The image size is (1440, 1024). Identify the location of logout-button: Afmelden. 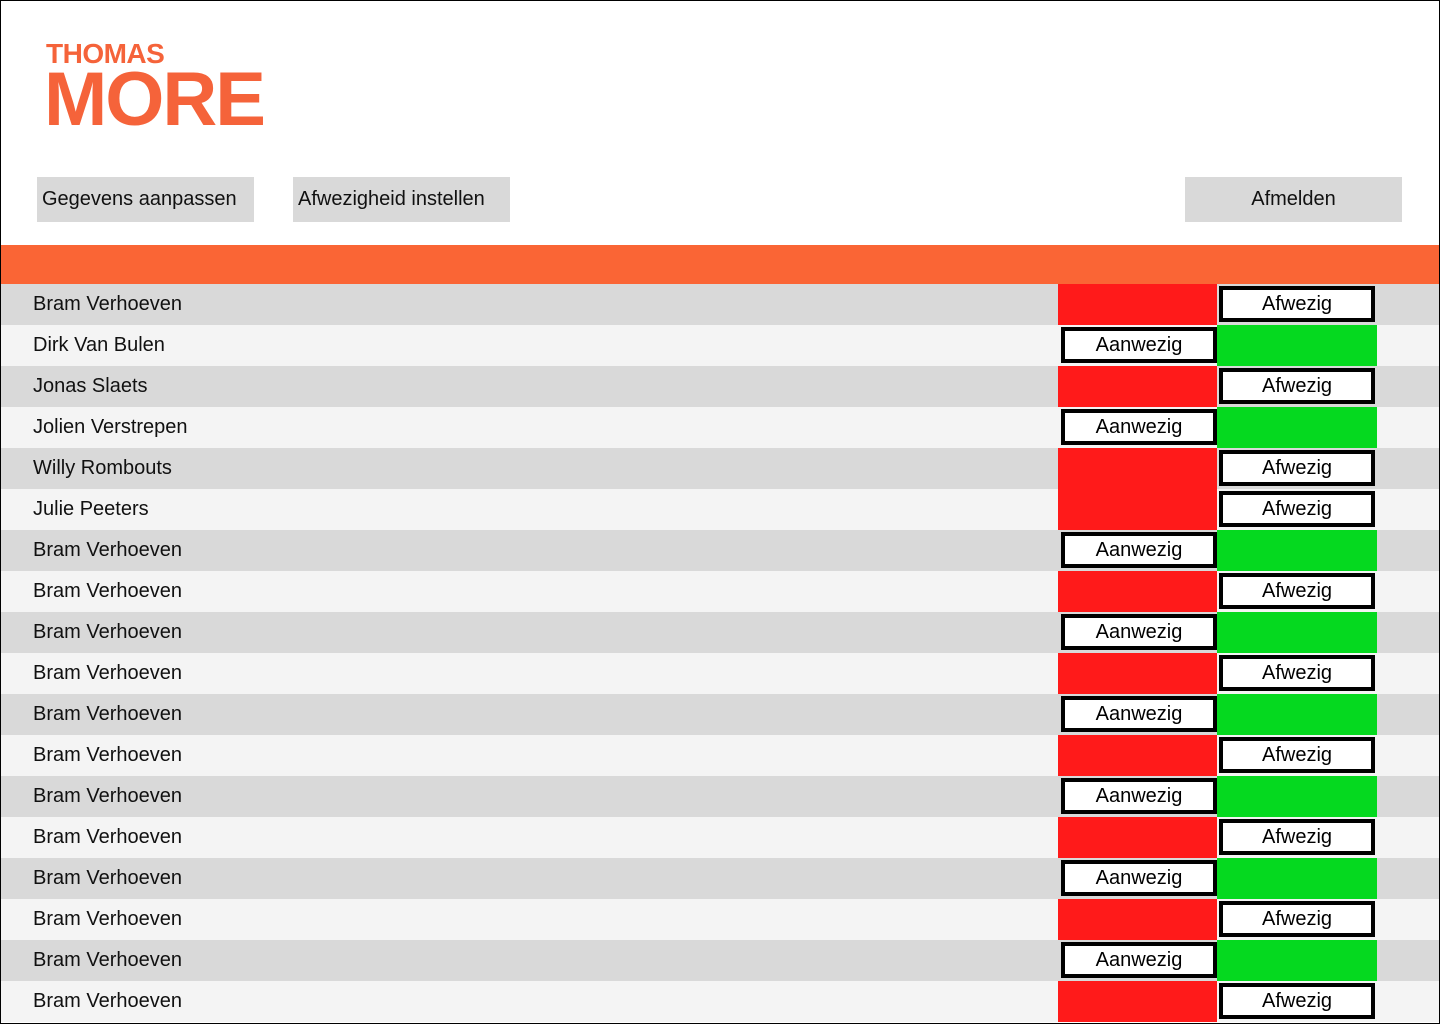
(1293, 199).